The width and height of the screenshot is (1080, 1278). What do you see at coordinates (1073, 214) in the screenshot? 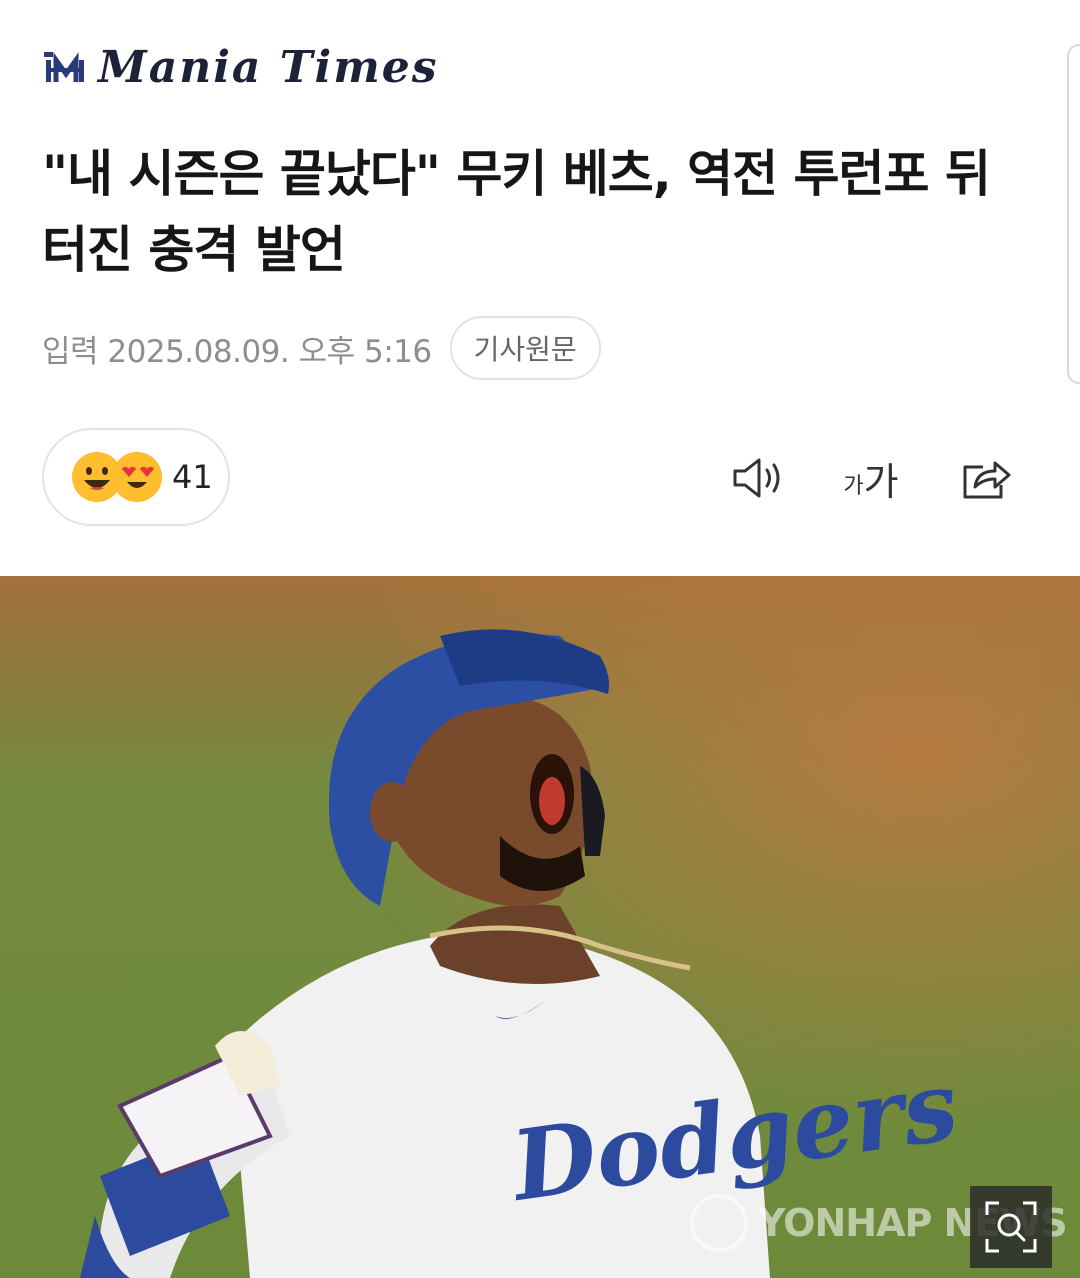
I see `side-panel-edge` at bounding box center [1073, 214].